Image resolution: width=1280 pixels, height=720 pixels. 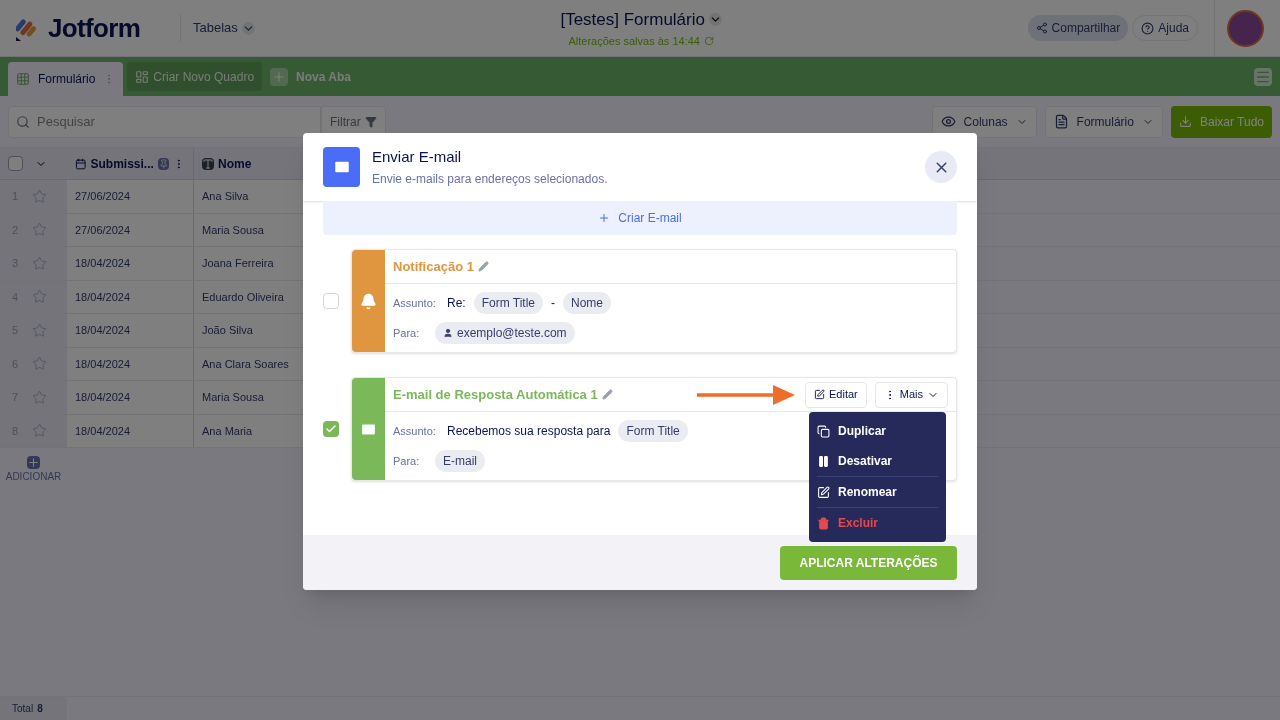 I want to click on edit-button: Editar, so click(x=836, y=394).